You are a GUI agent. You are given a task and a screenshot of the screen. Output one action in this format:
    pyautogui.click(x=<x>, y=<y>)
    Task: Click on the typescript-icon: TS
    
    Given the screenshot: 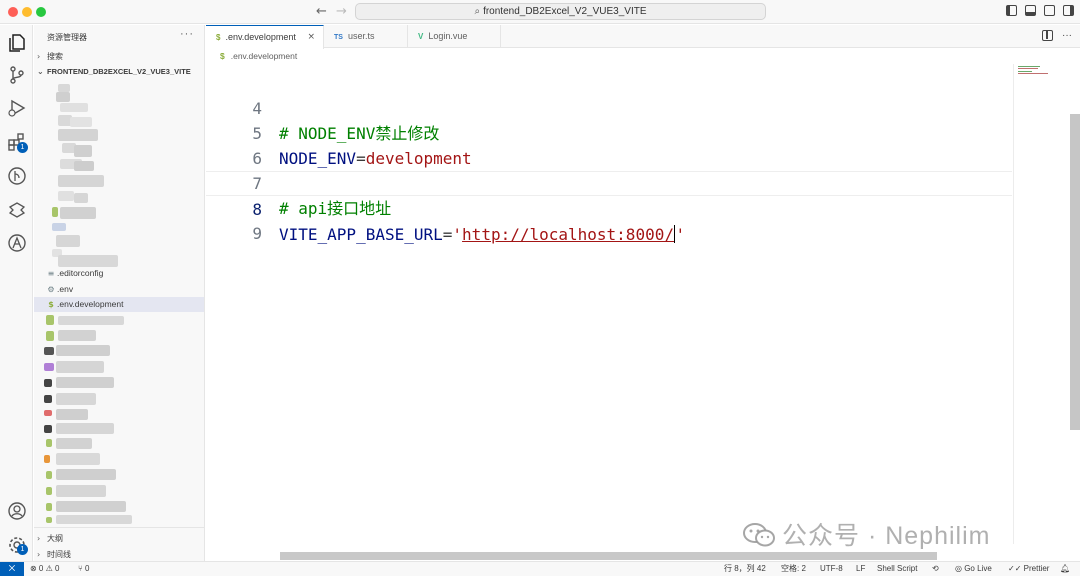 What is the action you would take?
    pyautogui.click(x=338, y=37)
    